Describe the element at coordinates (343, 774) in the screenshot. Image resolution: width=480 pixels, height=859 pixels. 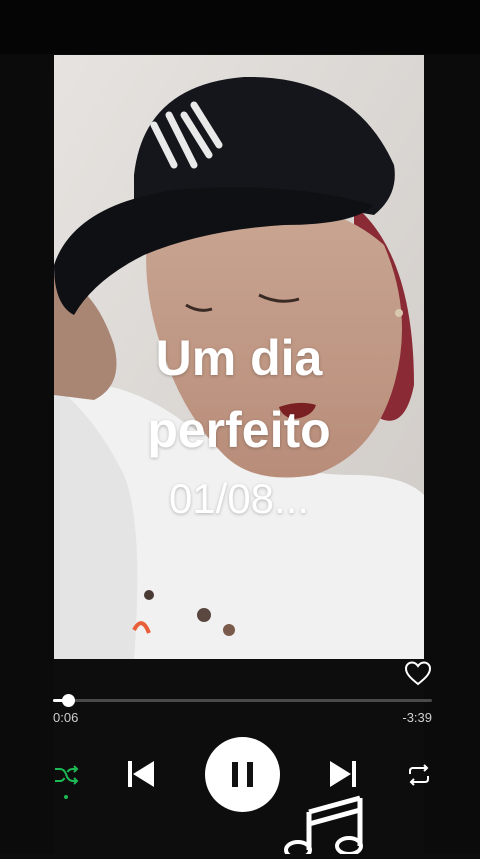
I see `skip-next-icon` at that location.